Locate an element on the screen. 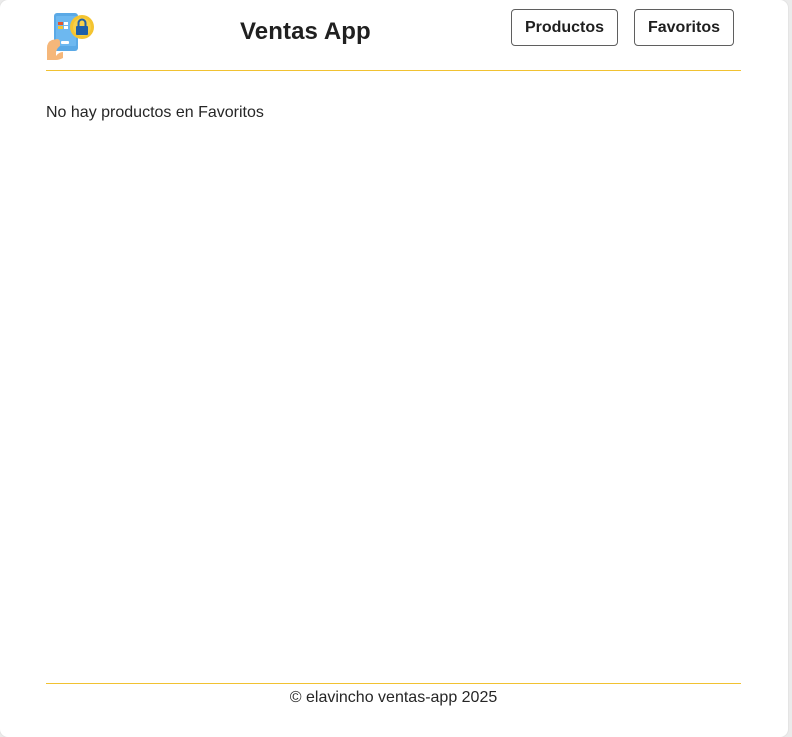 This screenshot has height=737, width=792. shopping-phone-logo-icon is located at coordinates (72, 37).